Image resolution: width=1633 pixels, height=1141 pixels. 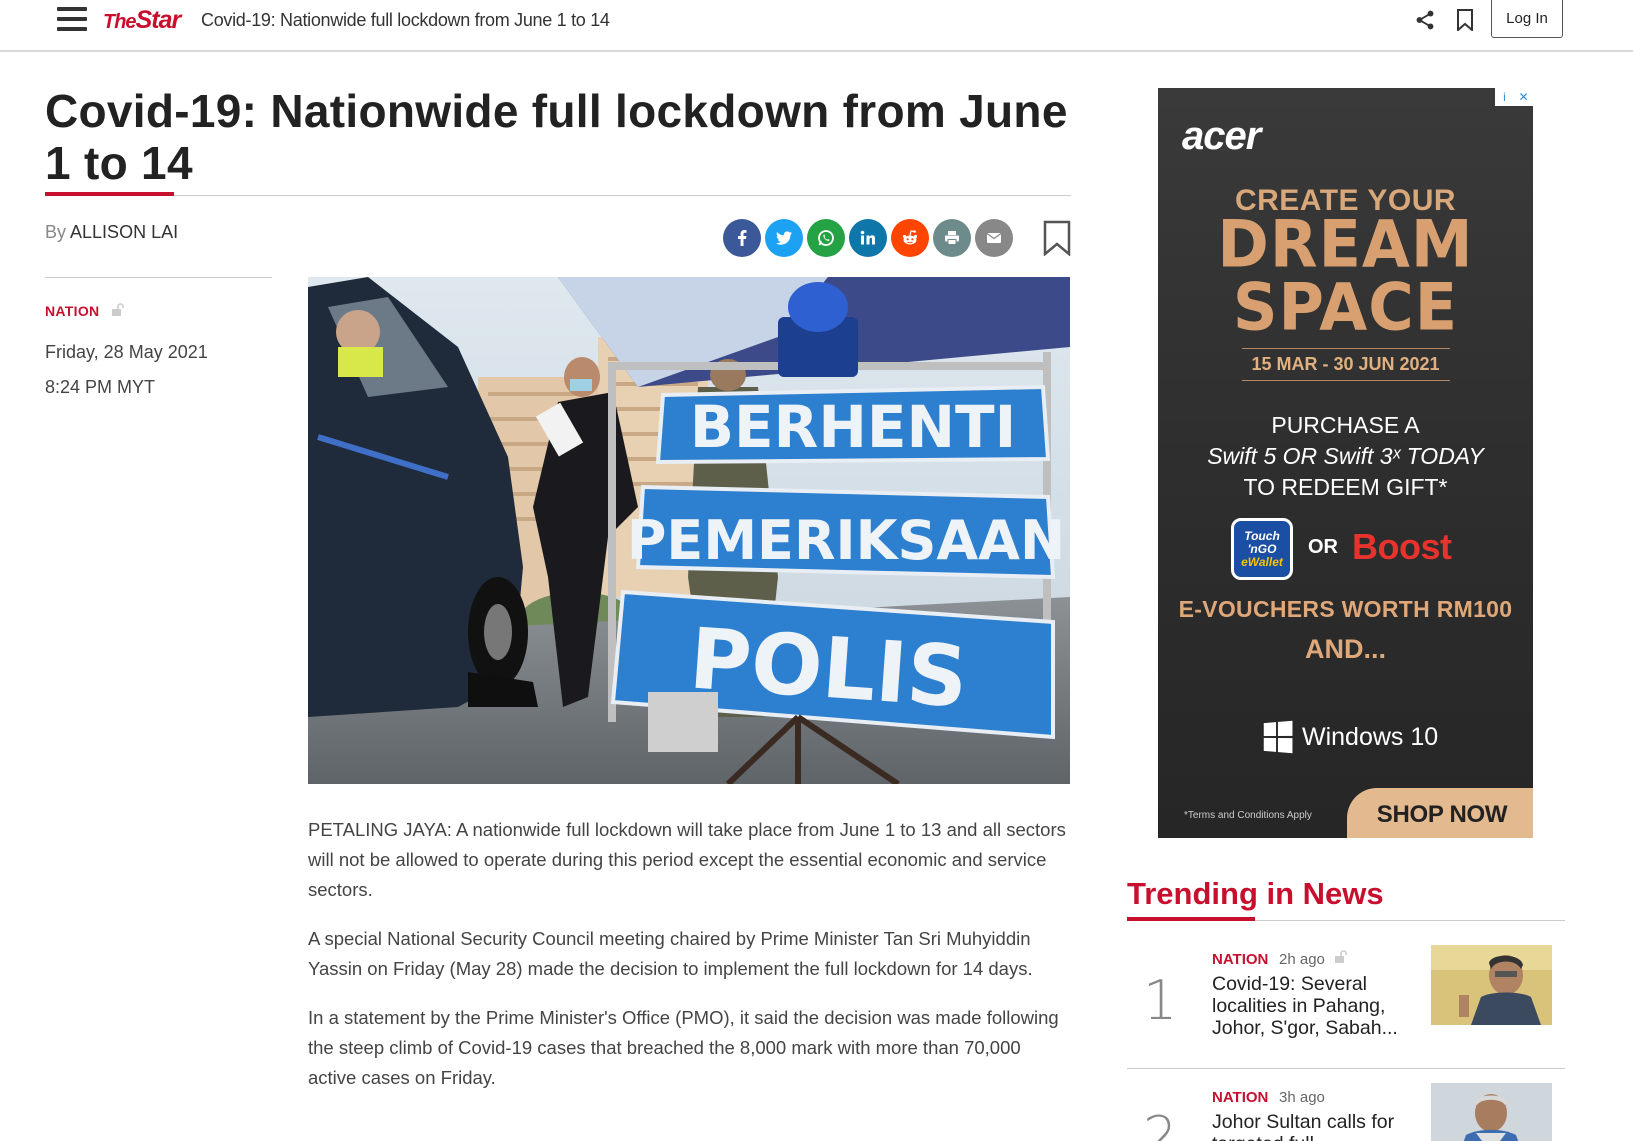 What do you see at coordinates (1302, 1097) in the screenshot?
I see `trending-time-ago: 3h ago` at bounding box center [1302, 1097].